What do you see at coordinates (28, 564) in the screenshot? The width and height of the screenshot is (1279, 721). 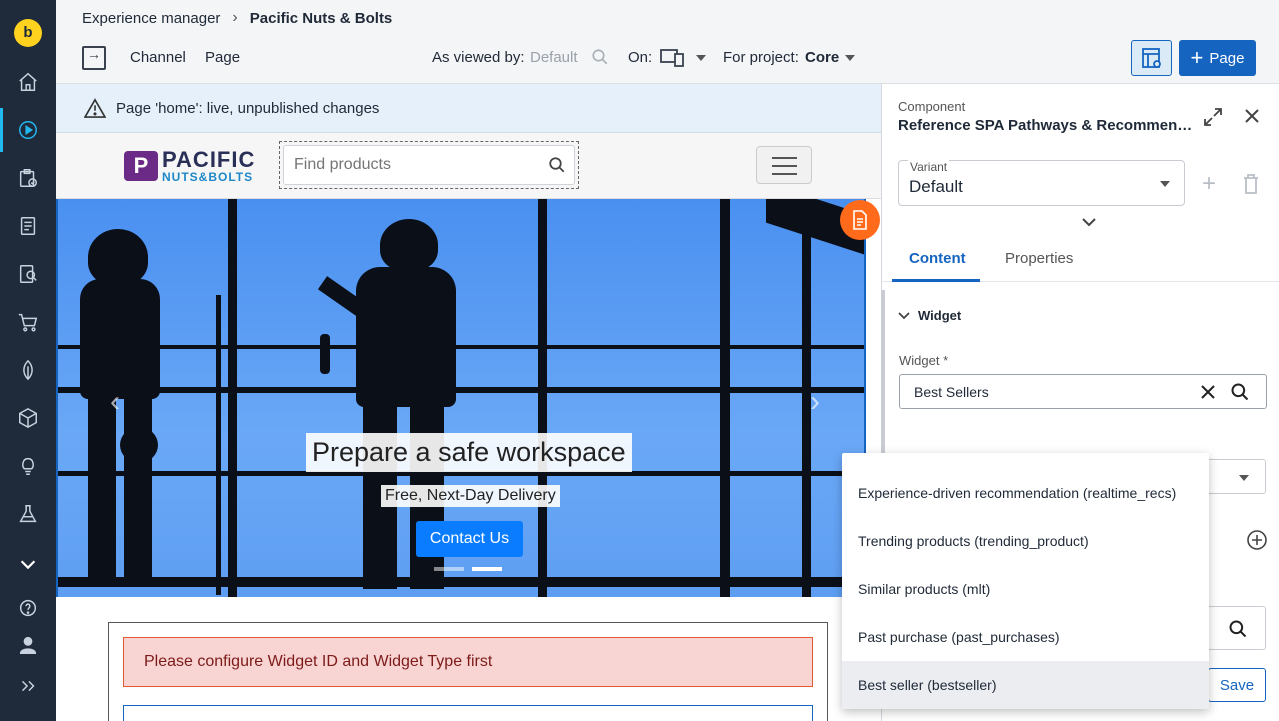 I see `more-icon` at bounding box center [28, 564].